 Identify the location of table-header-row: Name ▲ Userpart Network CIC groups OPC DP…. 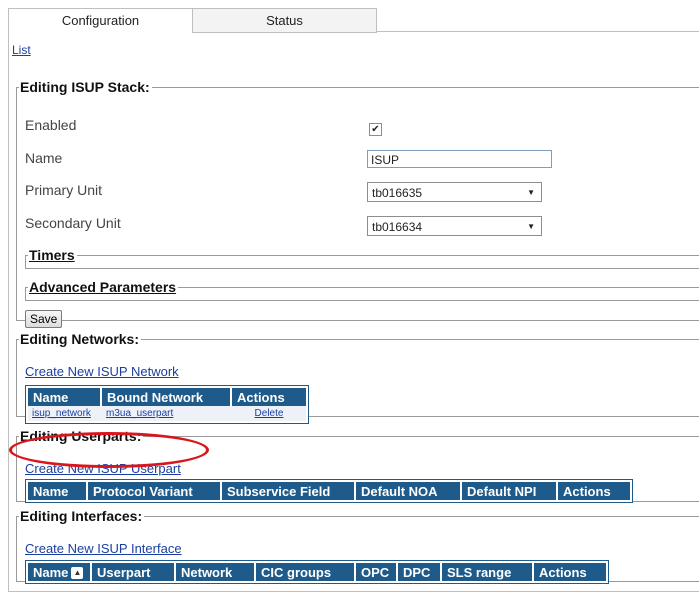
(317, 572).